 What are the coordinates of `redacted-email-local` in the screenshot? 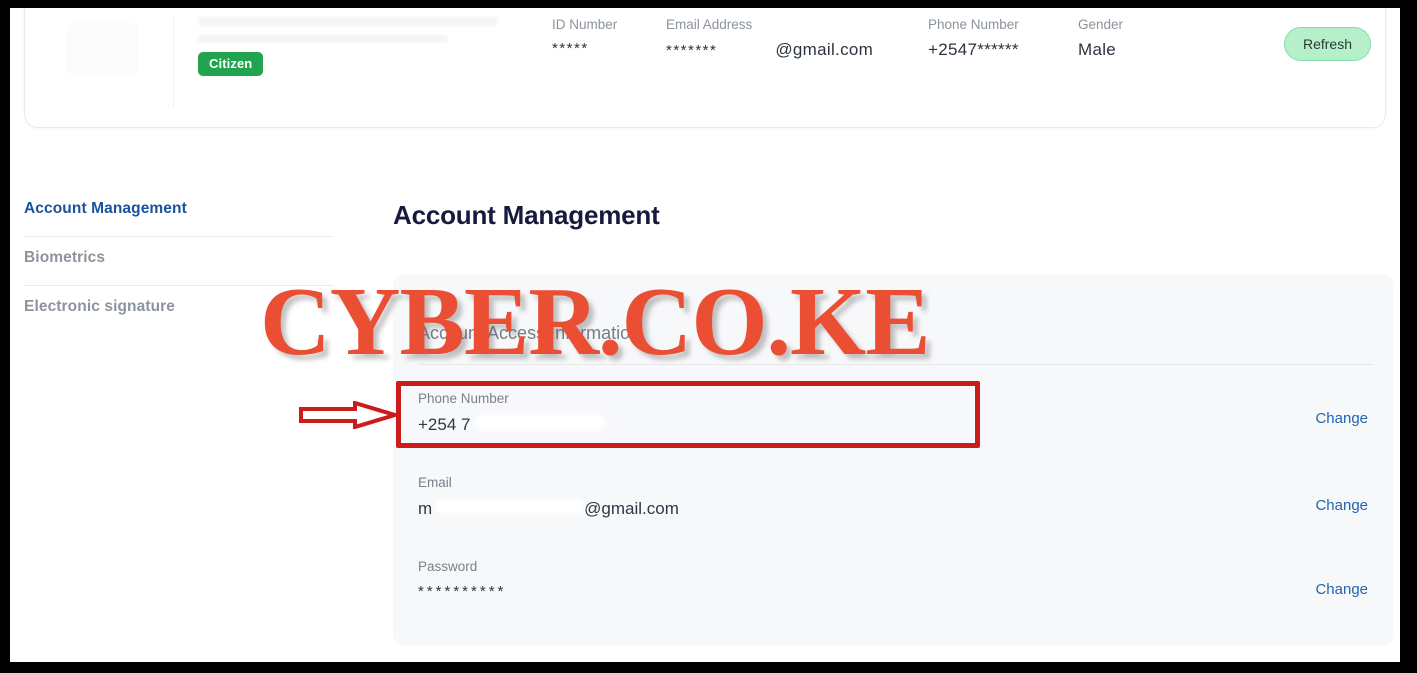 It's located at (510, 506).